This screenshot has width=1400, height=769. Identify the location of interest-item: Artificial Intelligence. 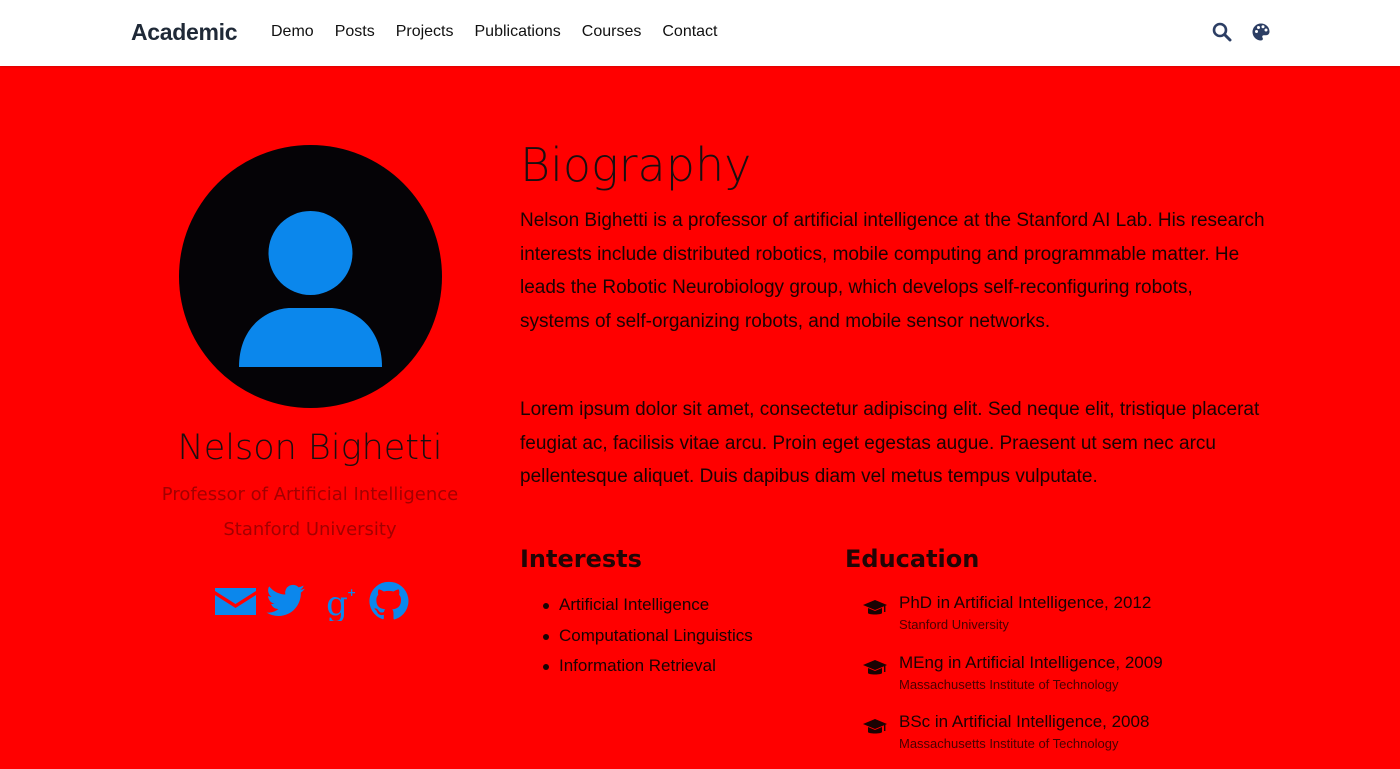
(646, 605).